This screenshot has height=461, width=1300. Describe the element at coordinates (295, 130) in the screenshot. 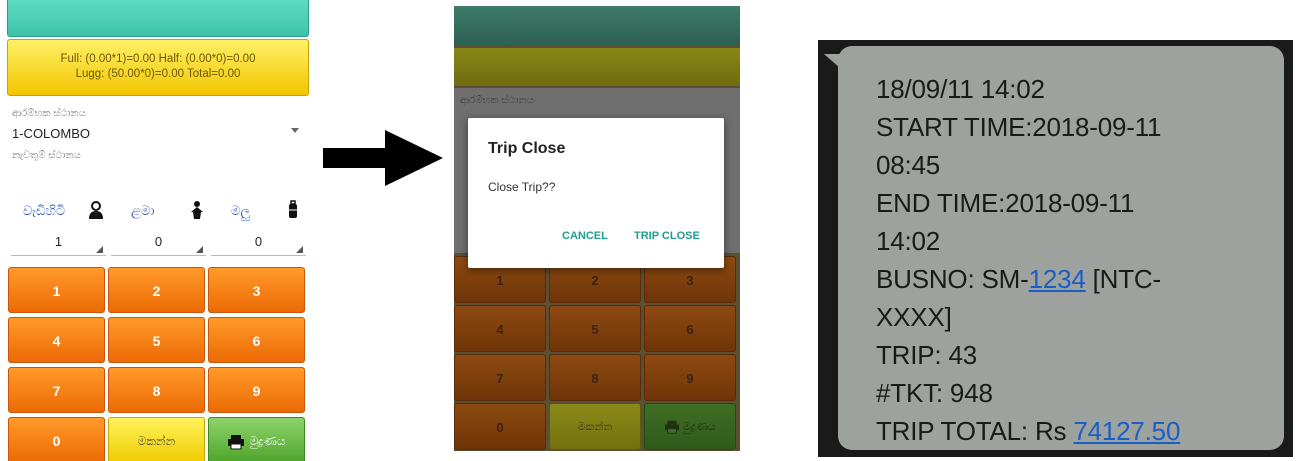

I see `dropdown-arrow-icon` at that location.